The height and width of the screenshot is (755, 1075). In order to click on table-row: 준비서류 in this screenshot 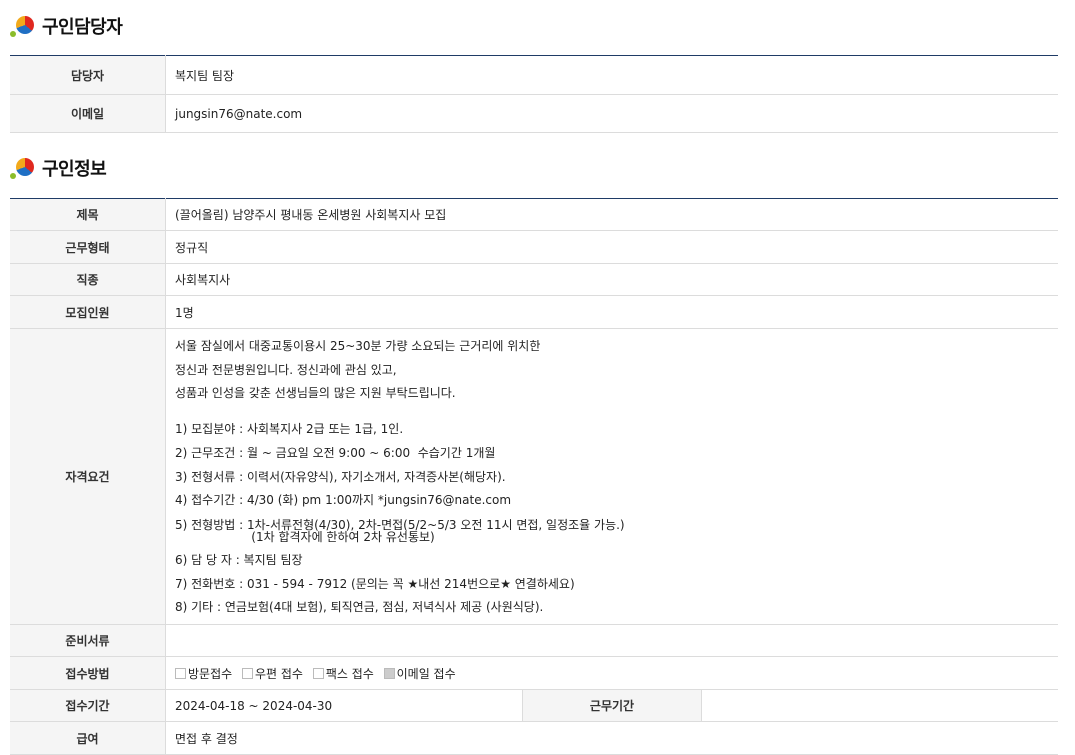, I will do `click(534, 641)`.